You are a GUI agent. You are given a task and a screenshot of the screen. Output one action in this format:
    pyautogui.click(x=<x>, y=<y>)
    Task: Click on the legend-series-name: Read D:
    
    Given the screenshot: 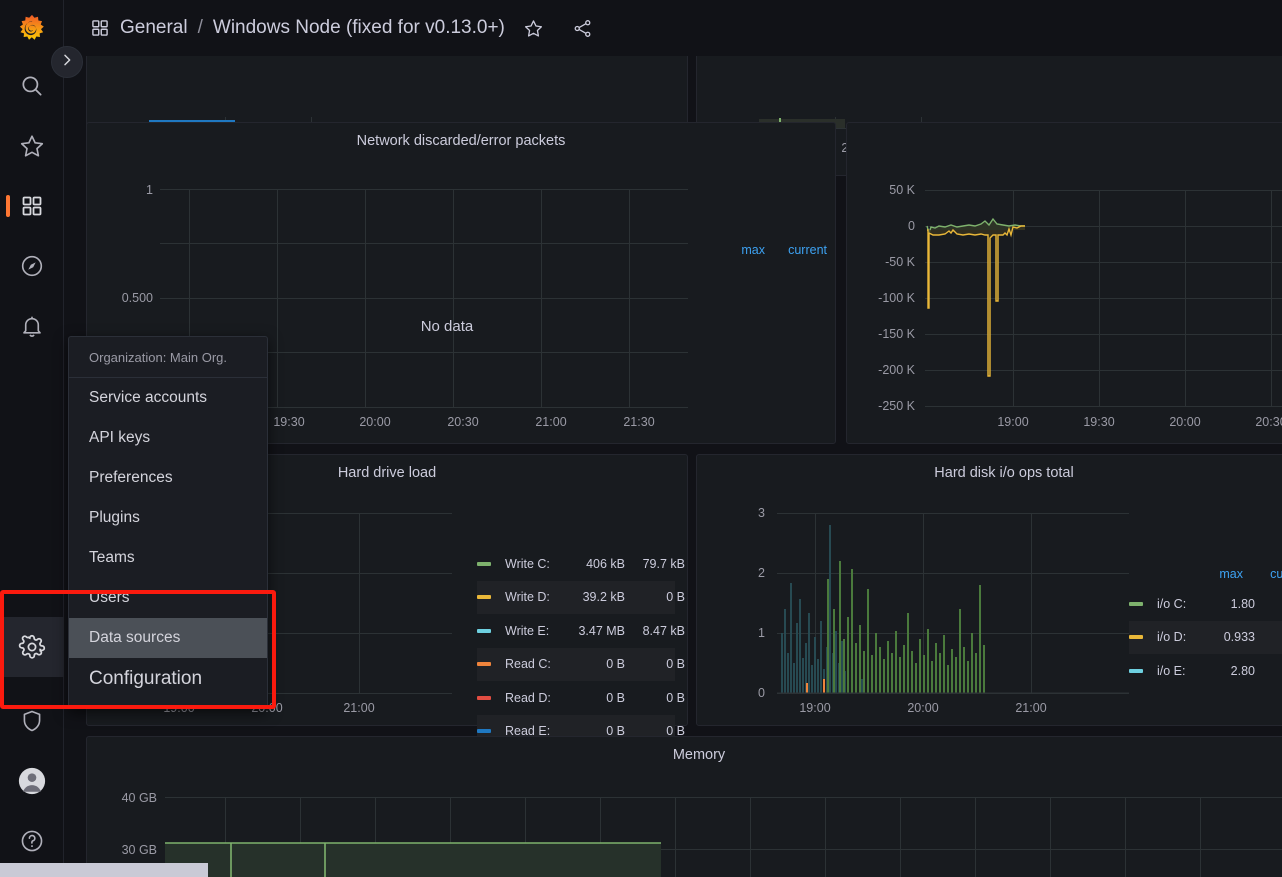 What is the action you would take?
    pyautogui.click(x=528, y=697)
    